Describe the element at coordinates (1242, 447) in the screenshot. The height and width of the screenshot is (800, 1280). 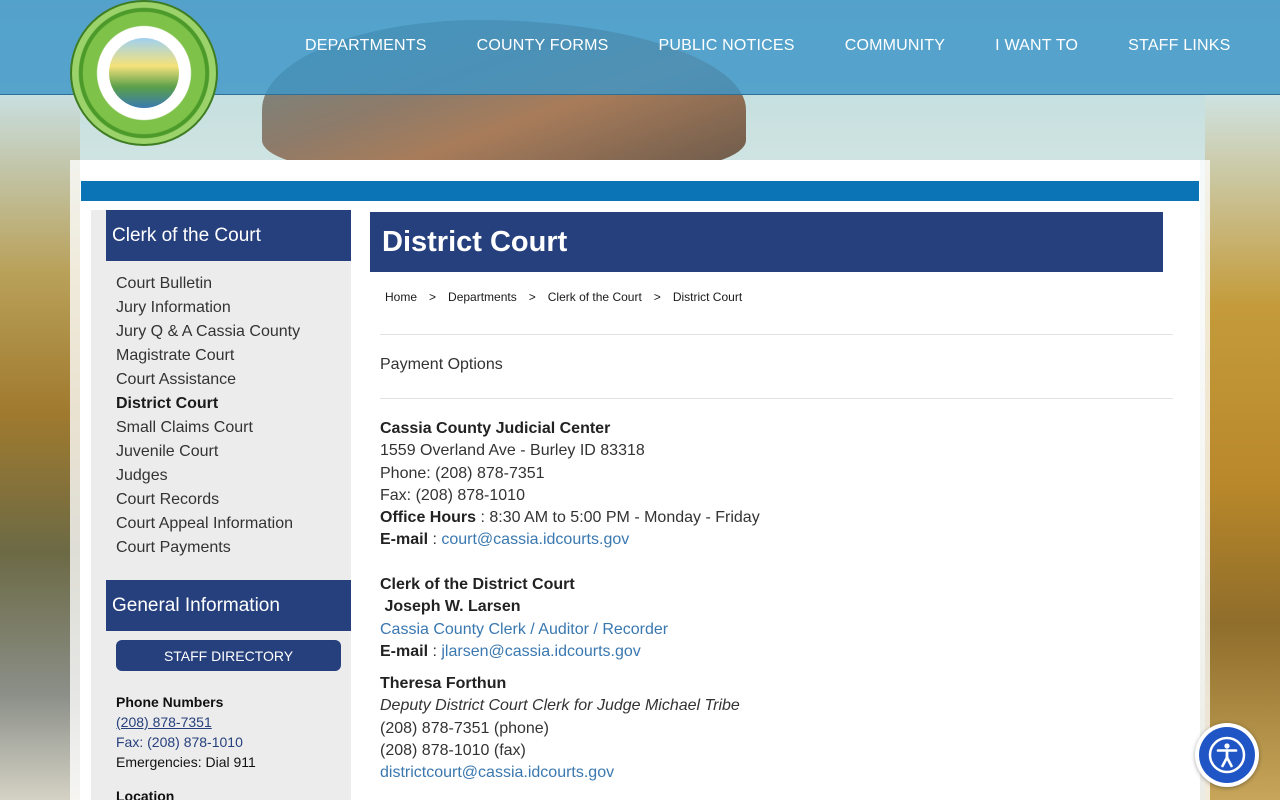
I see `background-scenery-right` at that location.